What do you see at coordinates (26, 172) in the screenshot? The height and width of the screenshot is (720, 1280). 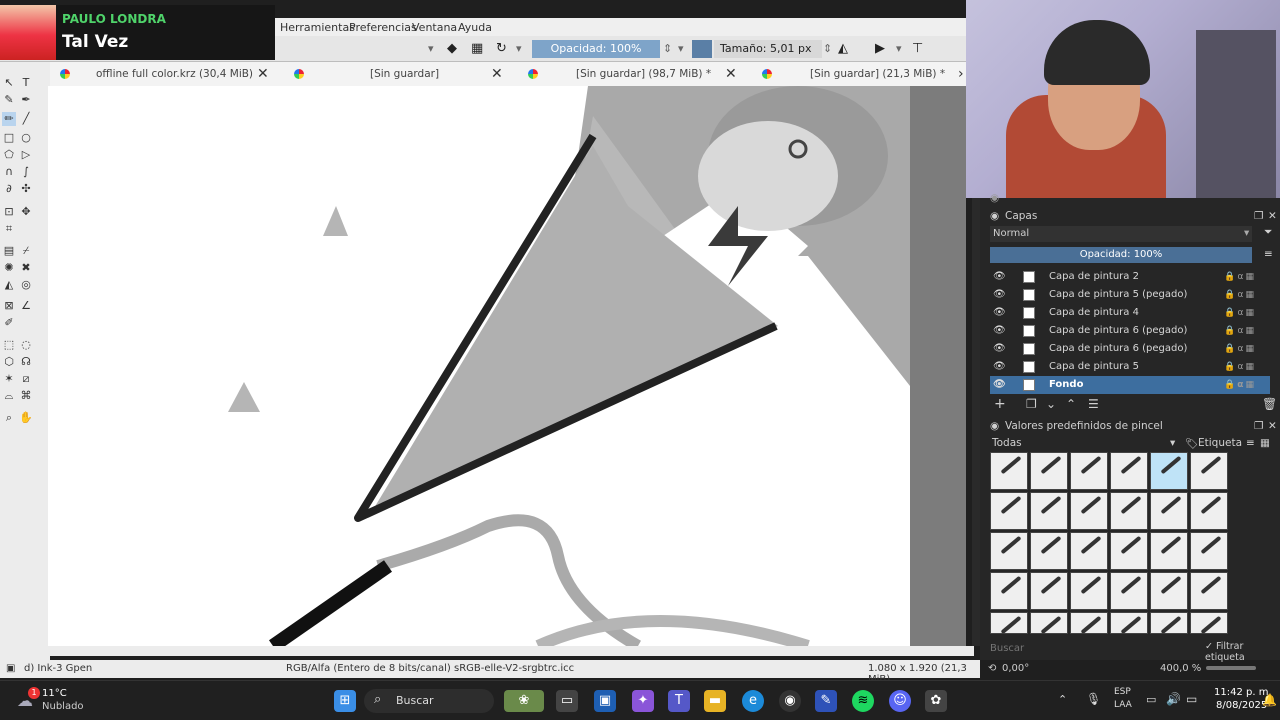 I see `freehand-path-icon: ∫` at bounding box center [26, 172].